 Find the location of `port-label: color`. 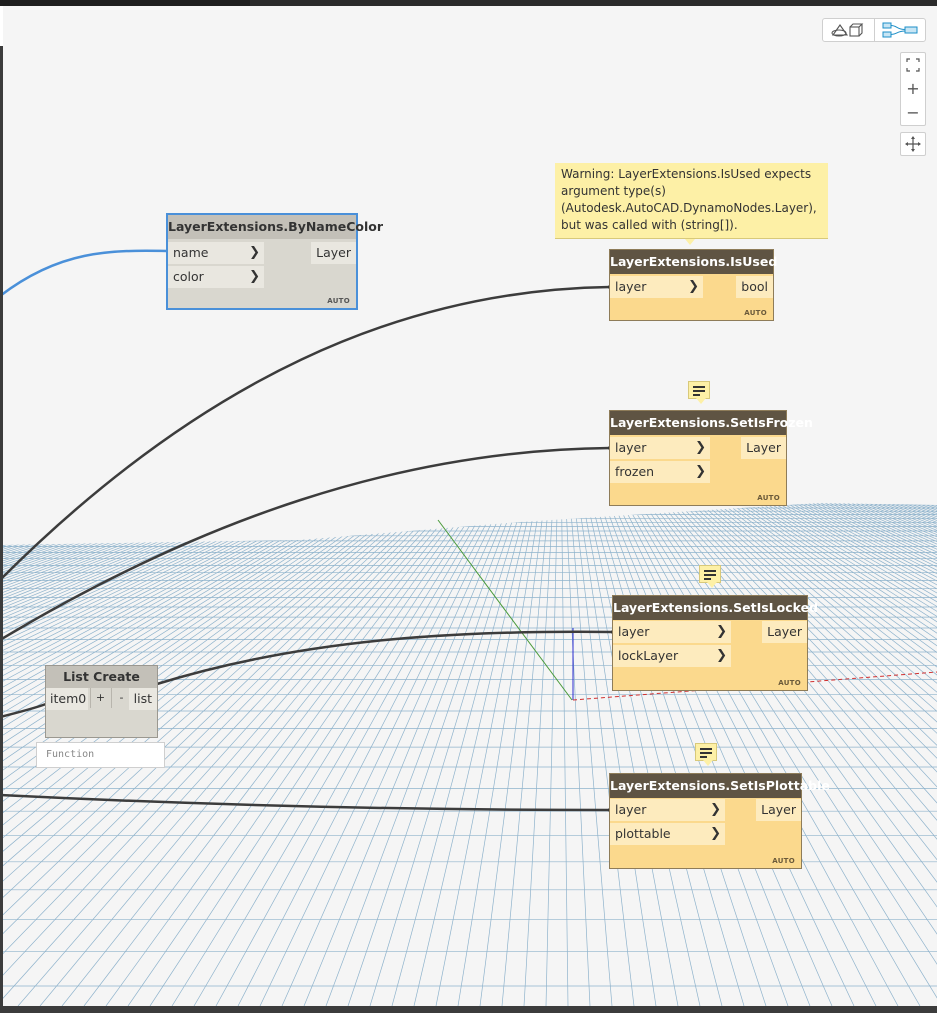

port-label: color is located at coordinates (188, 276).